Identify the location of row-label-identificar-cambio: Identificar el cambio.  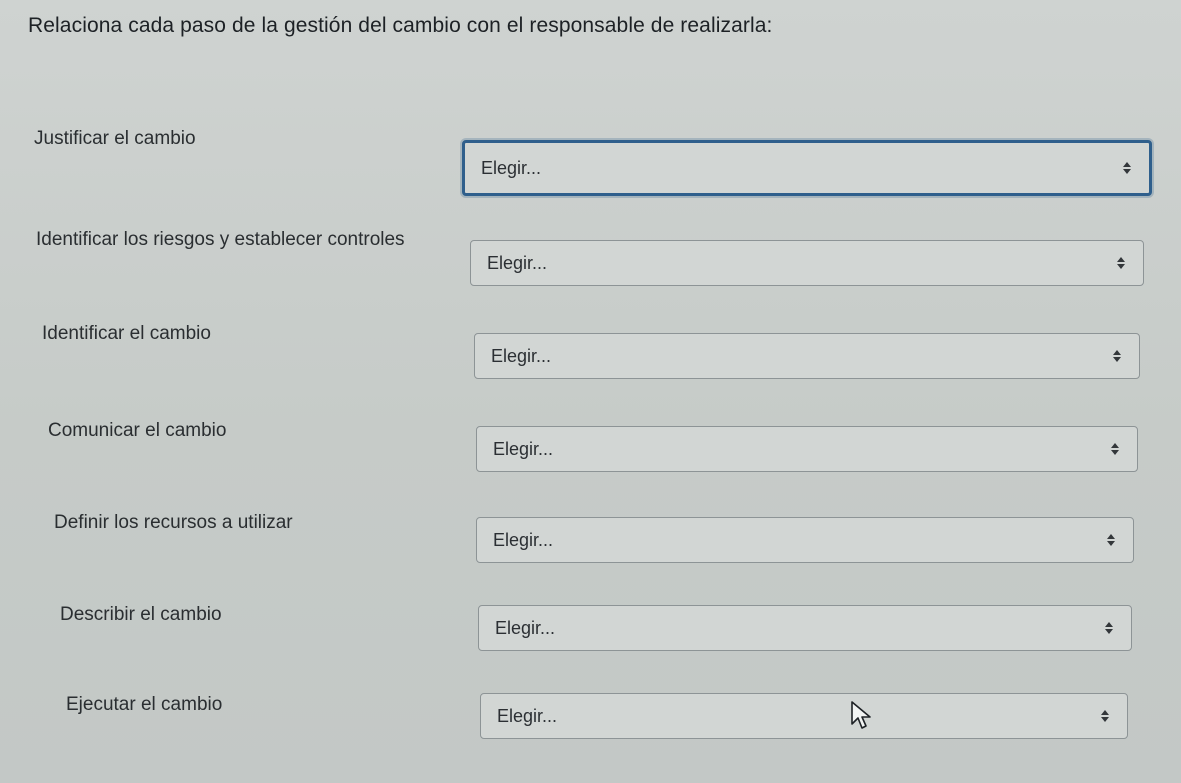
(126, 333).